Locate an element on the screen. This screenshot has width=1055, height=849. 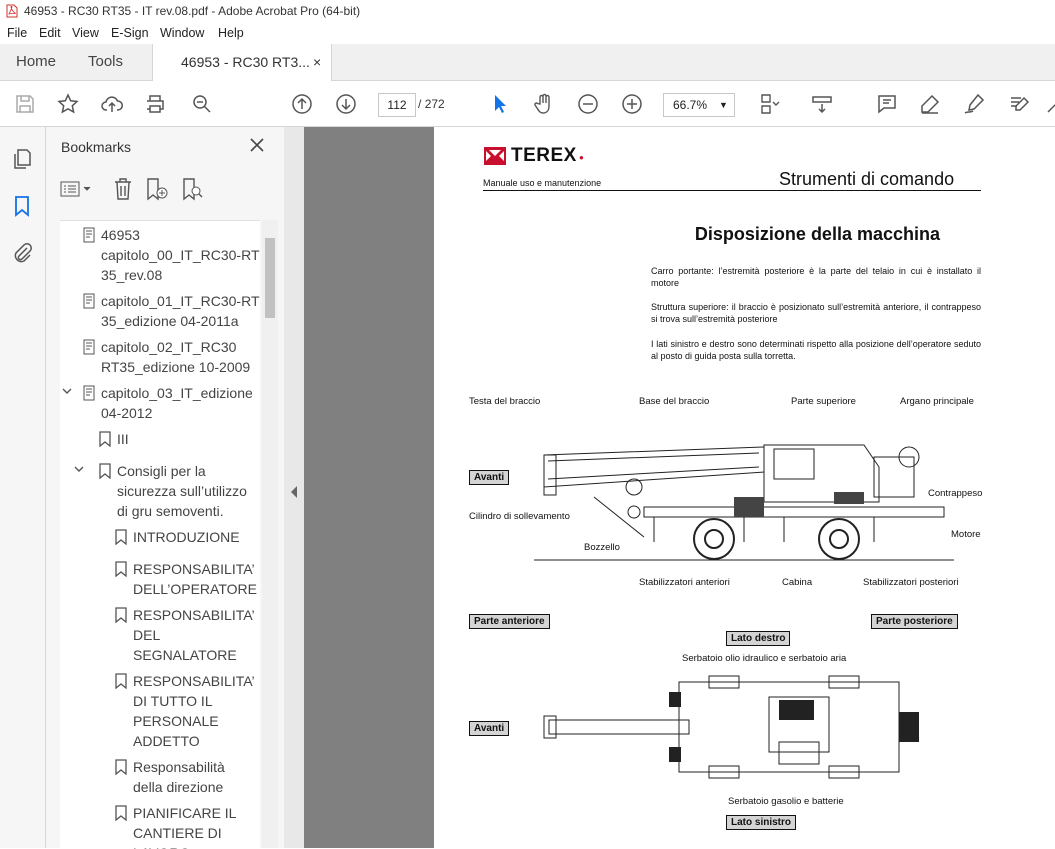
menu-esign: E-Sign is located at coordinates (130, 33).